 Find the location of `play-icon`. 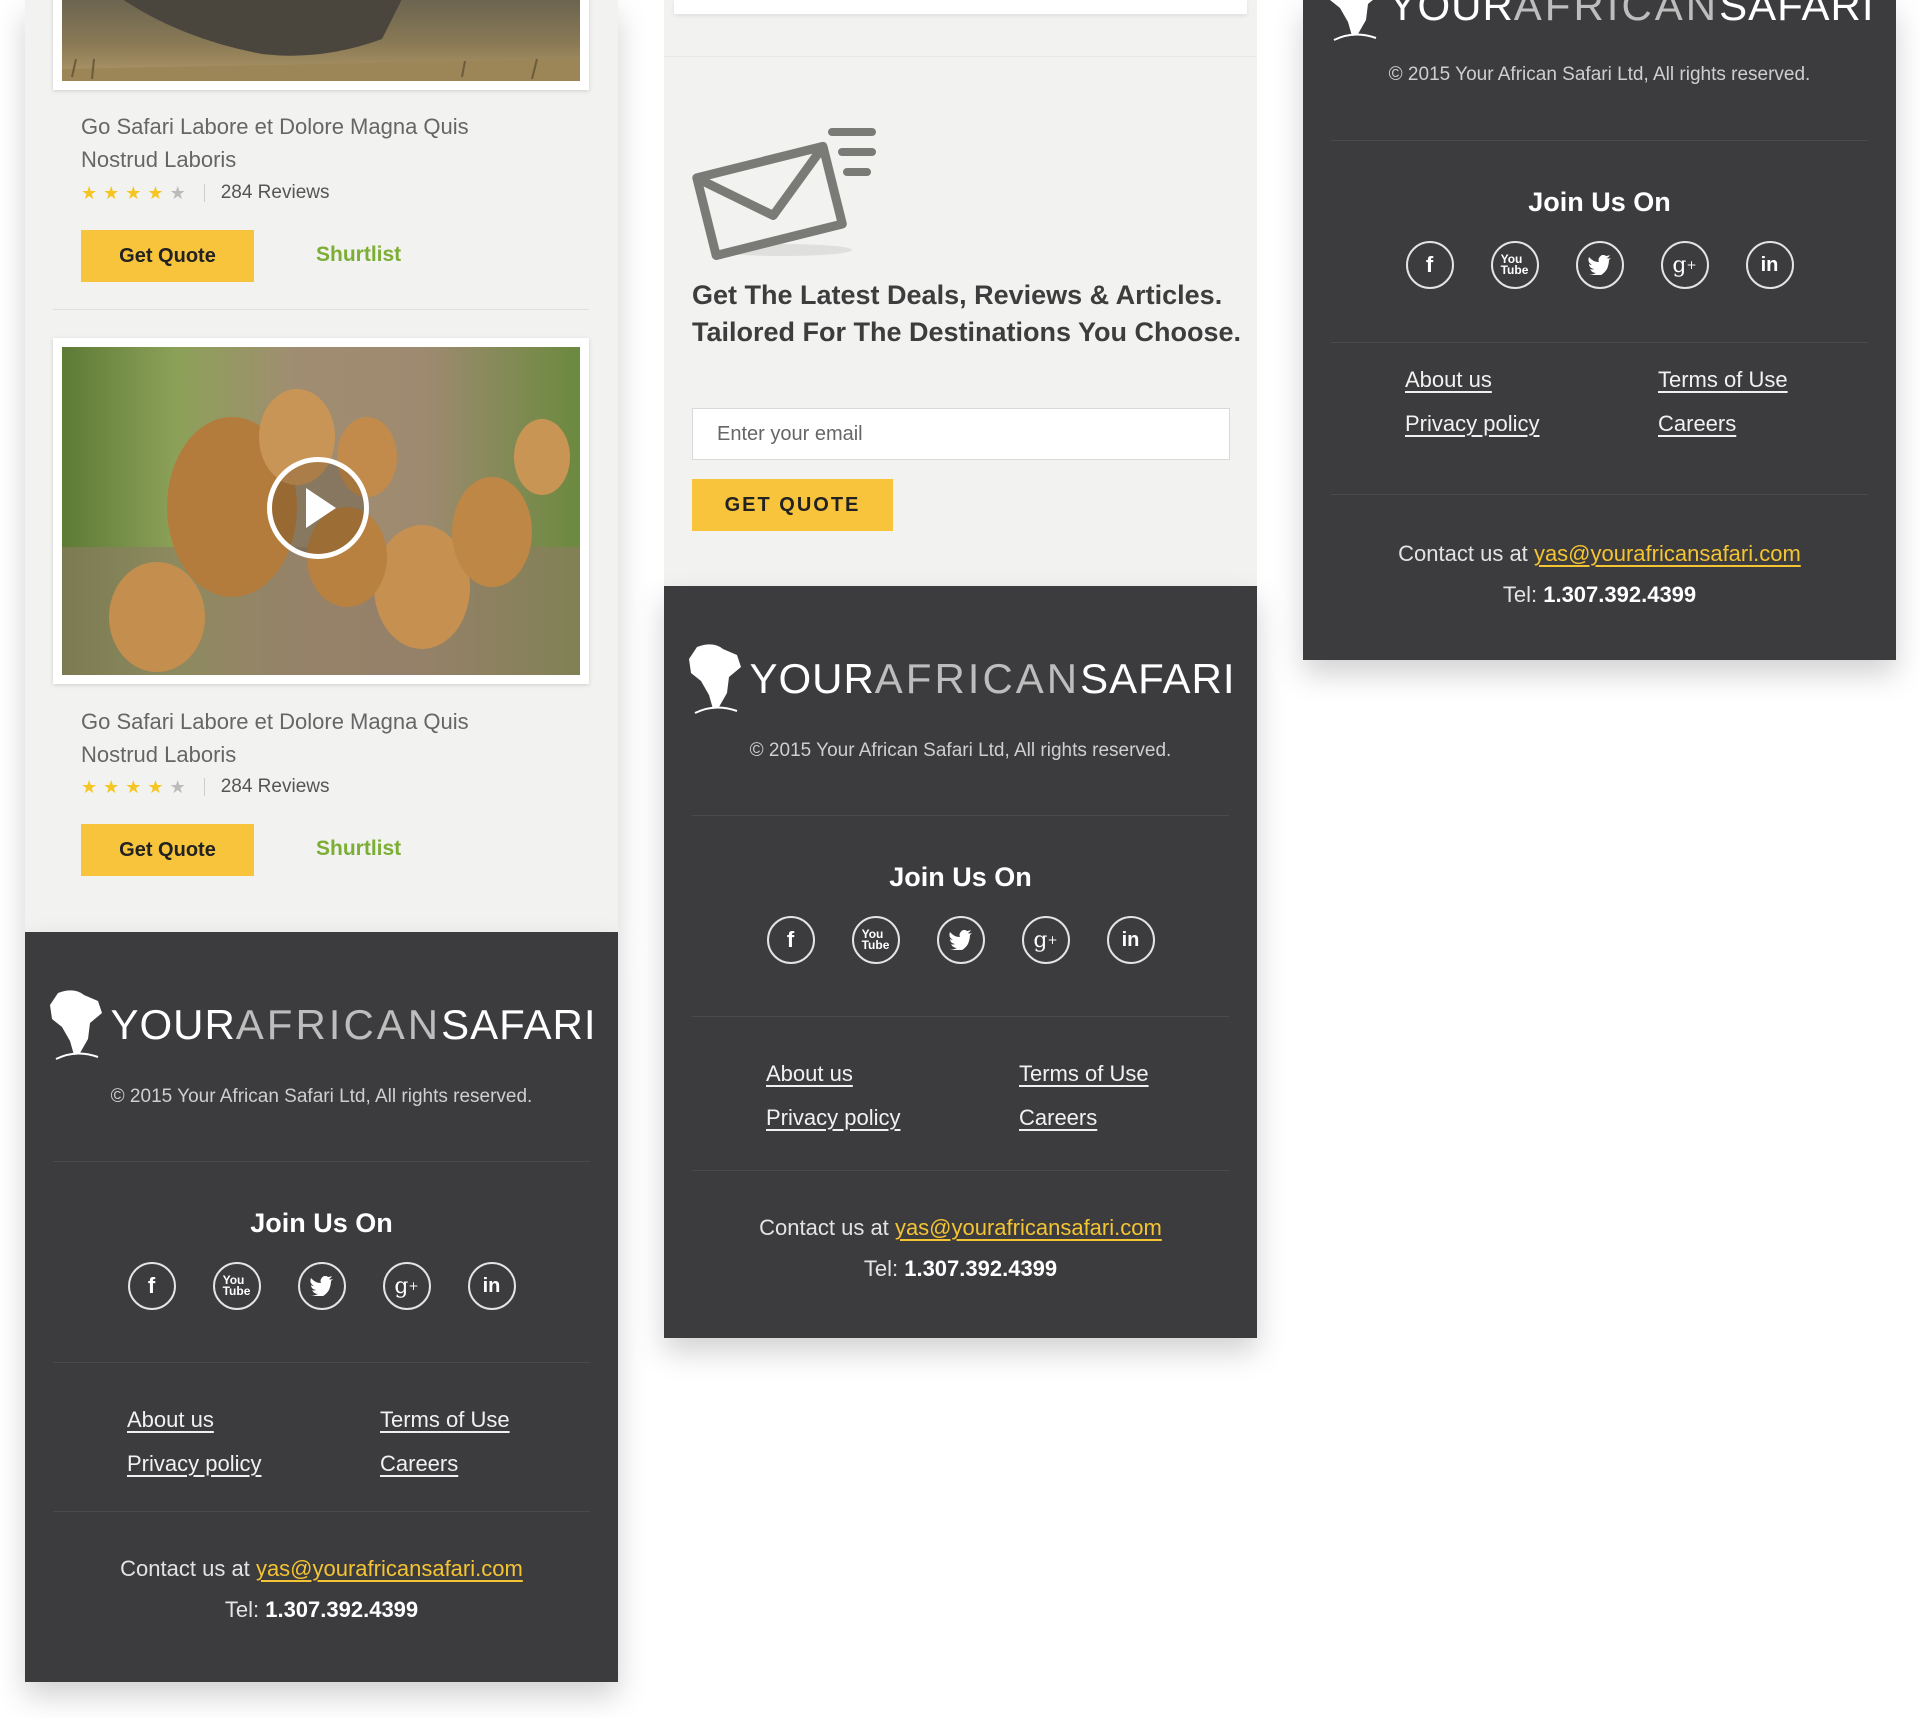

play-icon is located at coordinates (318, 508).